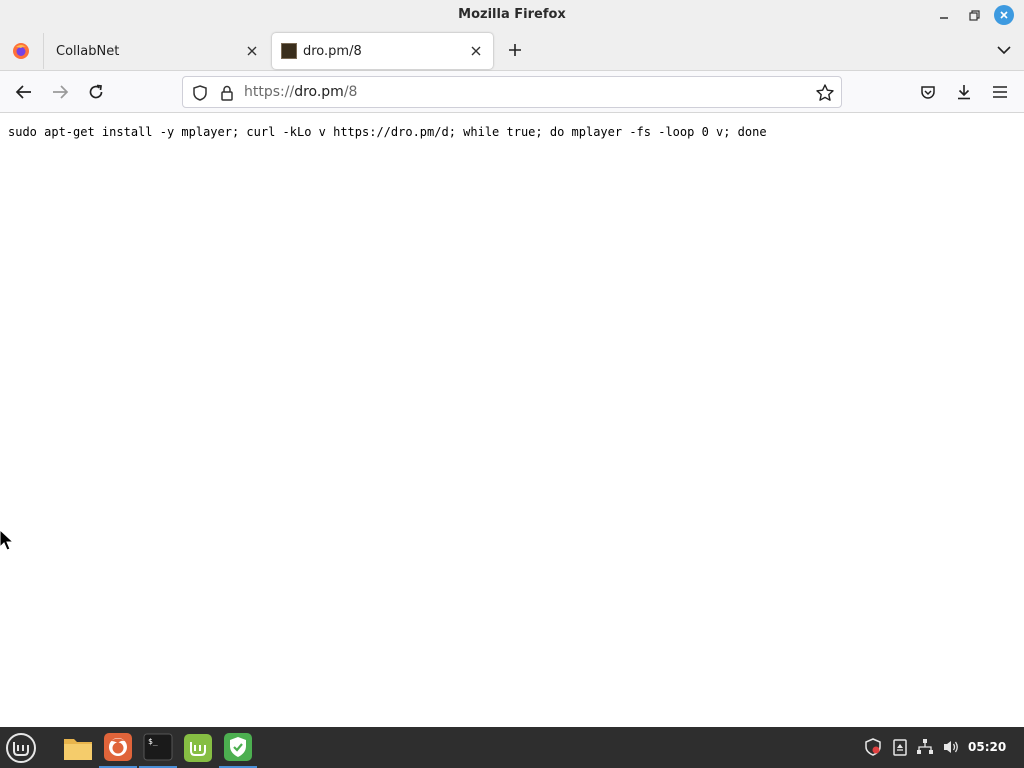  I want to click on clipboard-icon, so click(900, 747).